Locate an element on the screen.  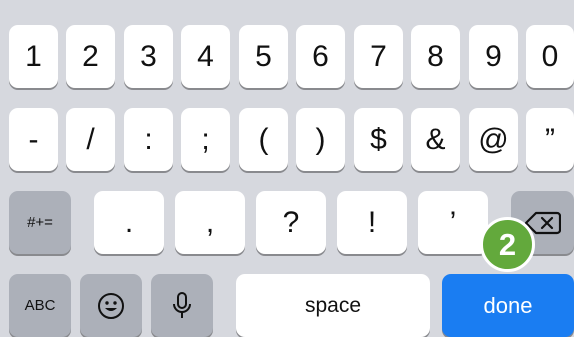
key-question: ? is located at coordinates (291, 222).